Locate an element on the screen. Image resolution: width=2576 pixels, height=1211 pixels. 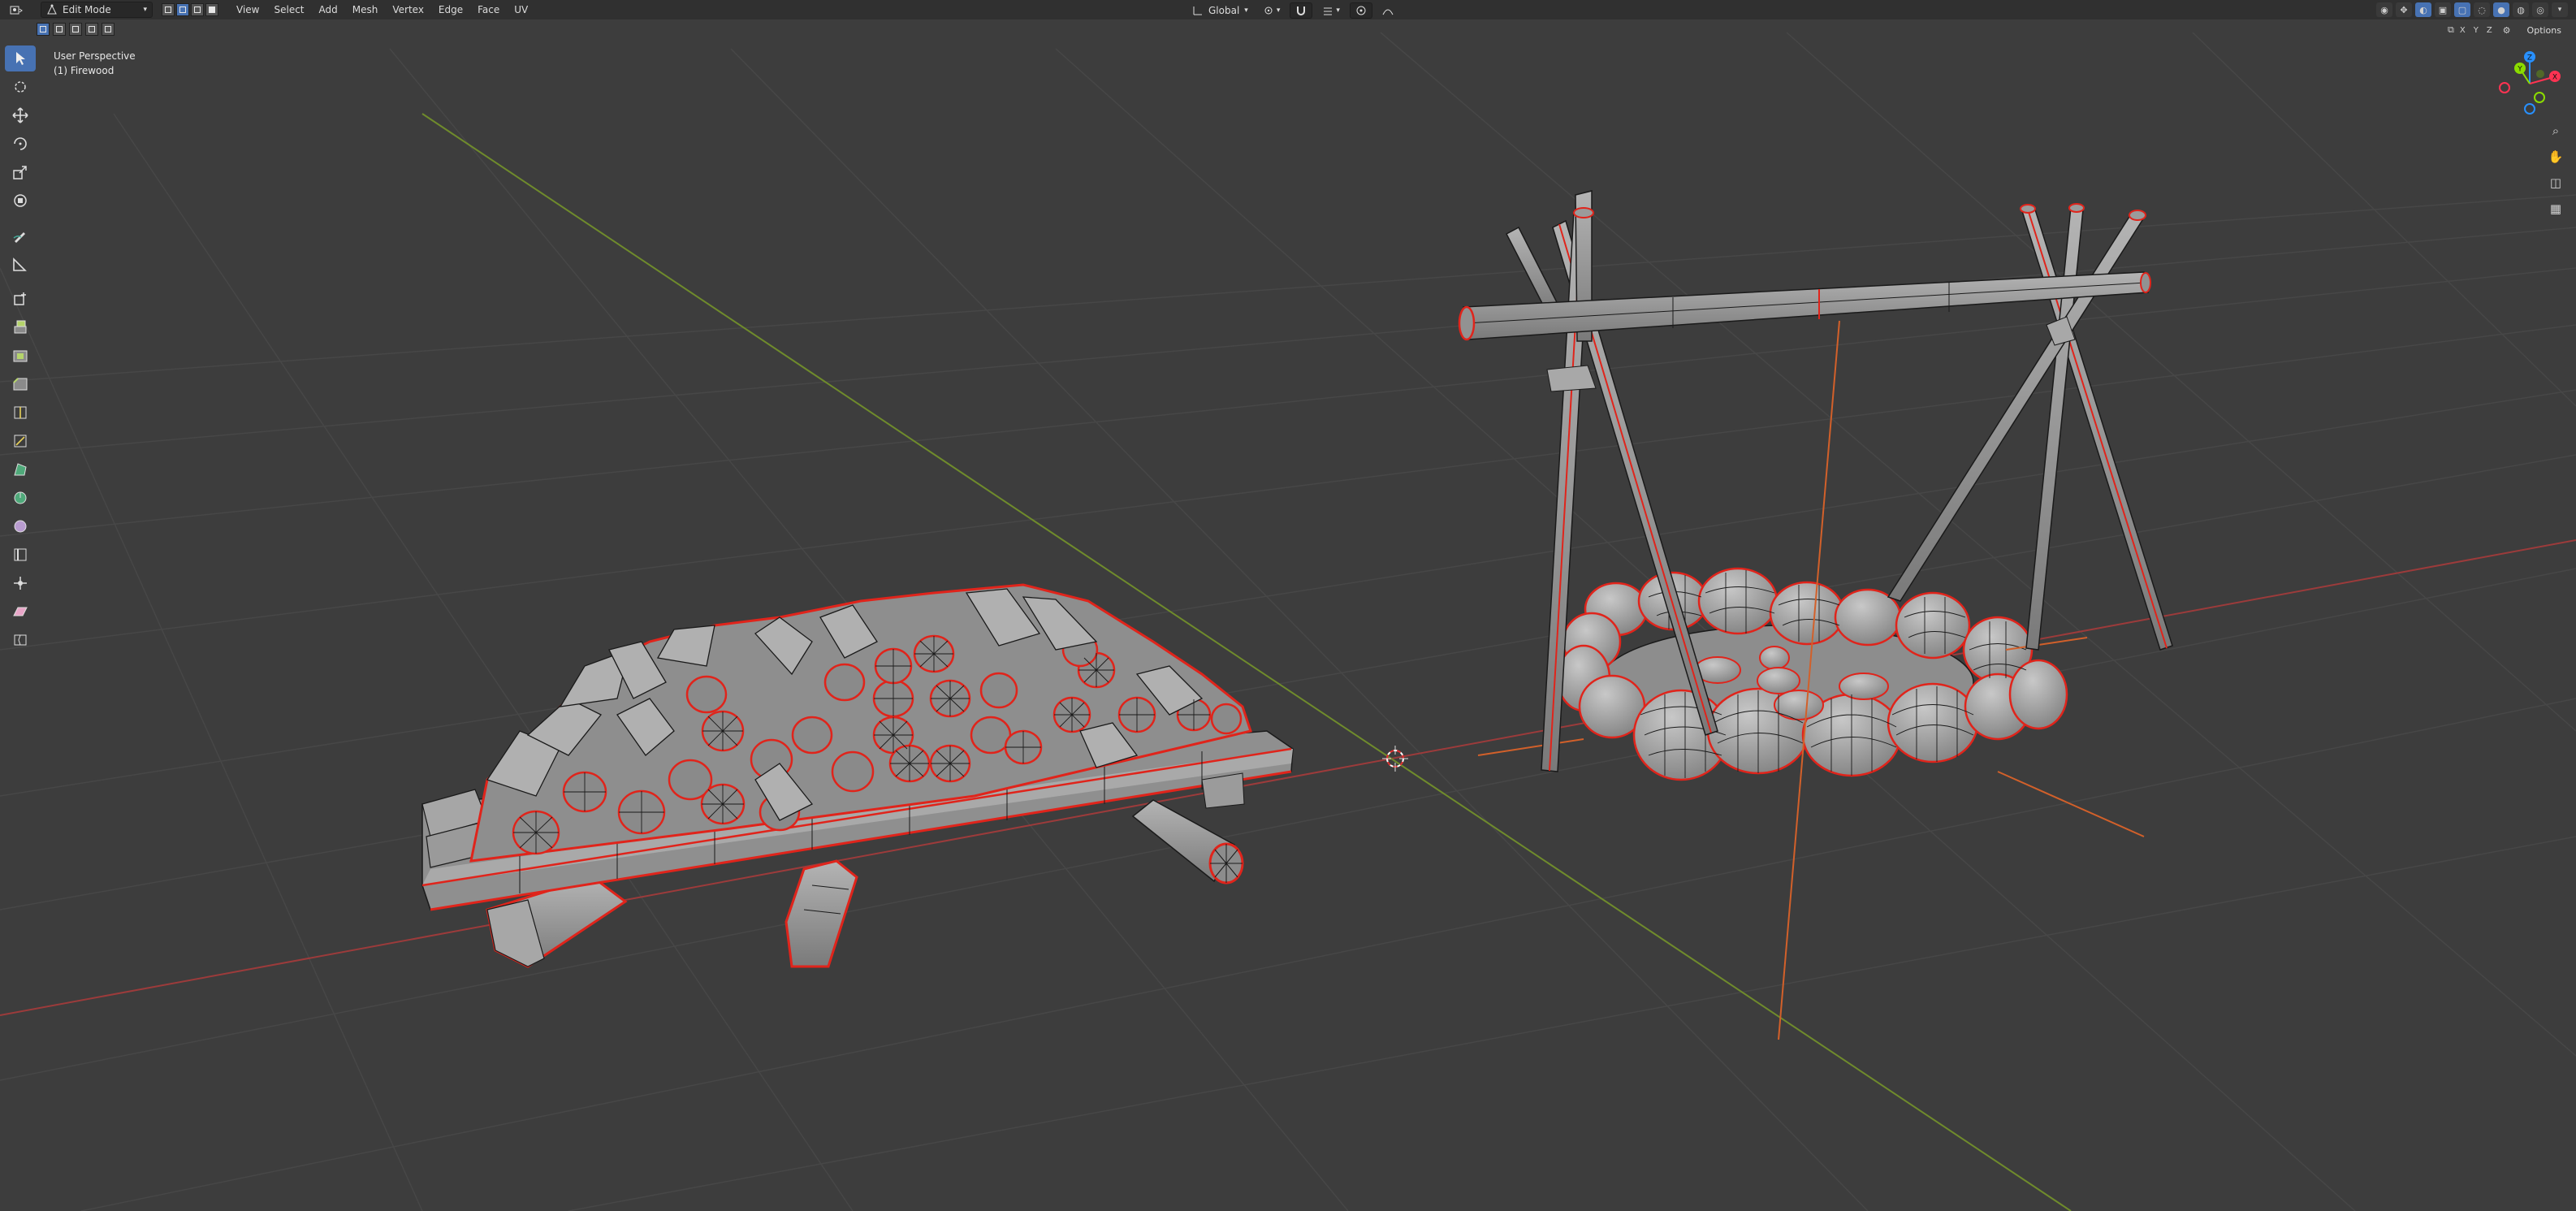
tool-extrude is located at coordinates (20, 327).